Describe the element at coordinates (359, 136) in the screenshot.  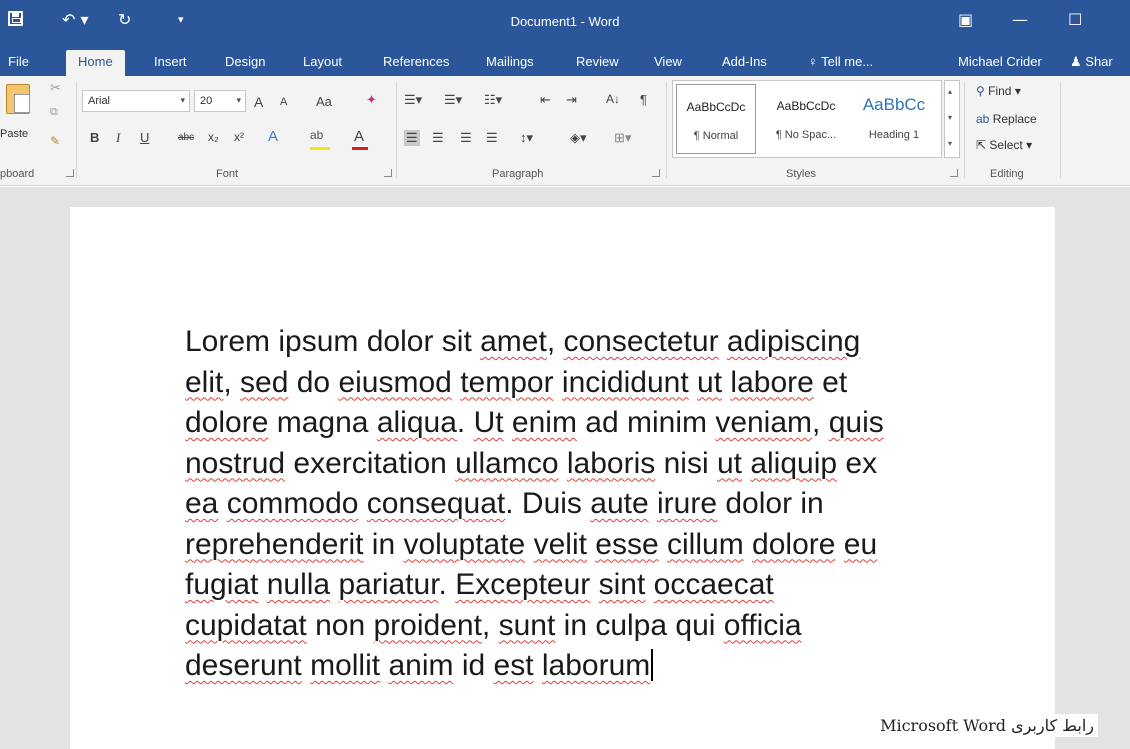
I see `font-color-button: A` at that location.